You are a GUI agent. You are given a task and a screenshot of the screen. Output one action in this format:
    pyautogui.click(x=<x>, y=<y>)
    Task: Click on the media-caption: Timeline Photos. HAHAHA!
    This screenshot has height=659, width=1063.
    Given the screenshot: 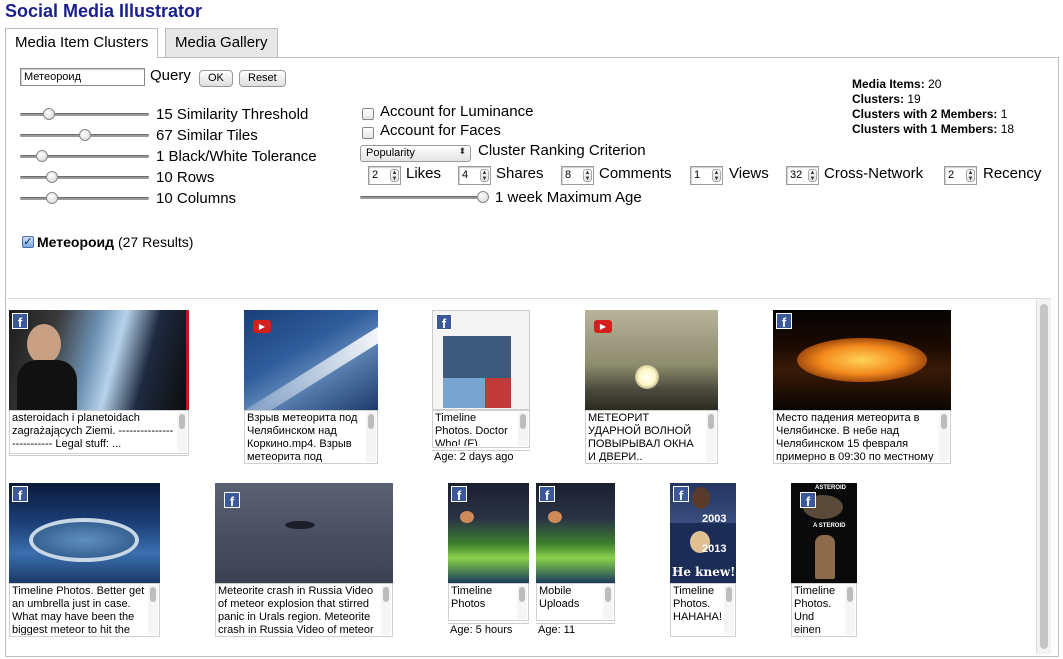 What is the action you would take?
    pyautogui.click(x=703, y=610)
    